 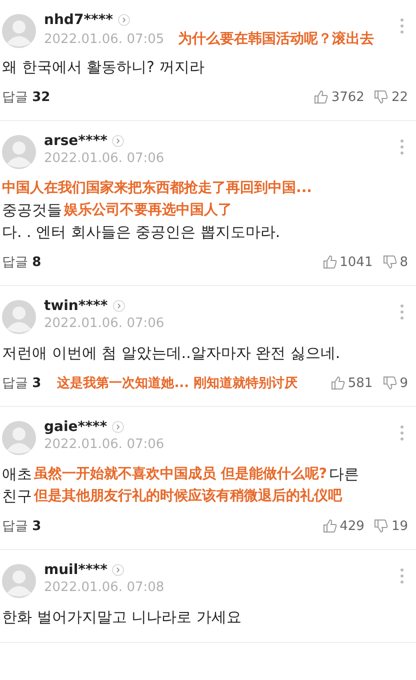 What do you see at coordinates (276, 39) in the screenshot?
I see `translation-note: 为什么要在韩国活动呢？滚出去` at bounding box center [276, 39].